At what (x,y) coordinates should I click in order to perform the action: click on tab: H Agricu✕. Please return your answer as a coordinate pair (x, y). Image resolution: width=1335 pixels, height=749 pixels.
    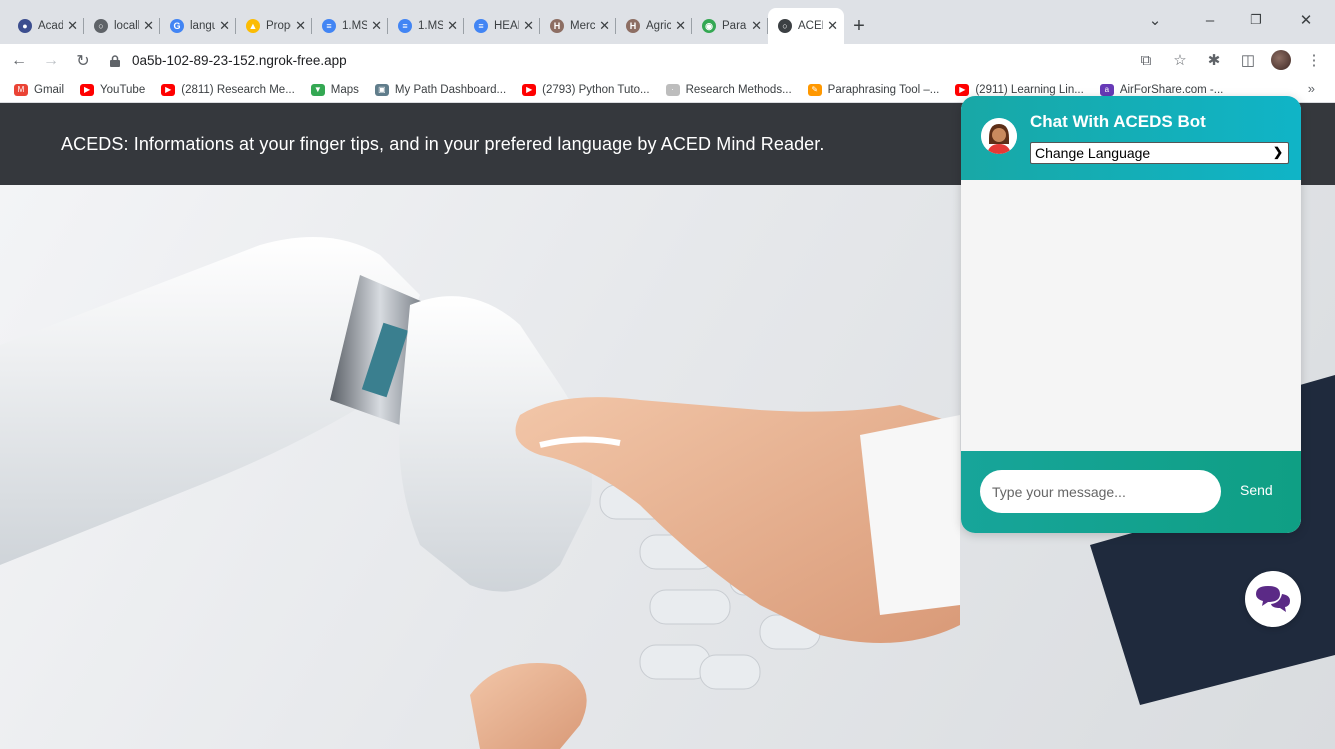
    Looking at the image, I should click on (654, 26).